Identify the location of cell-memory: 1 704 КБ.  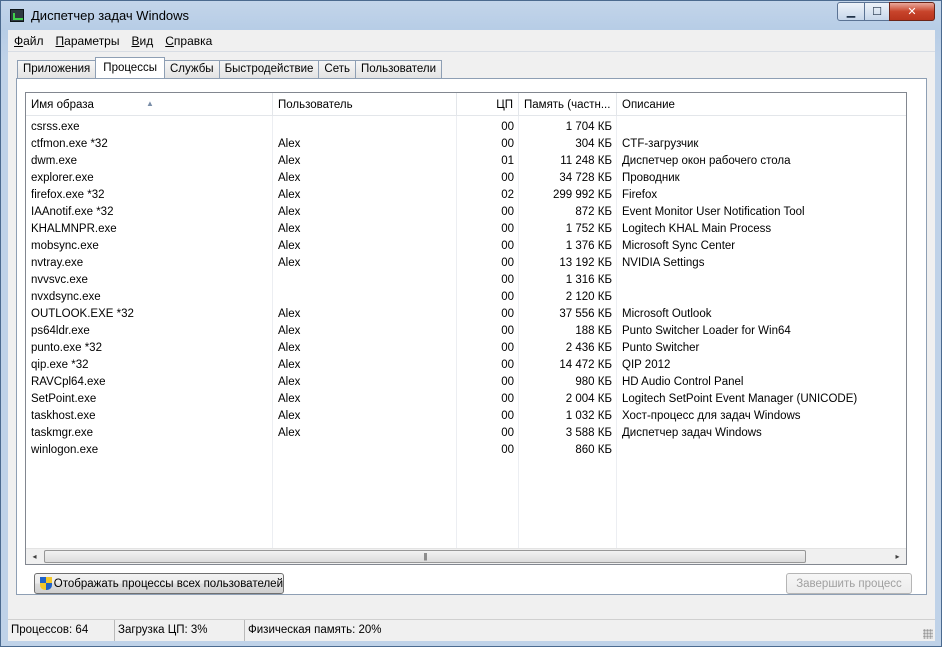
(588, 127).